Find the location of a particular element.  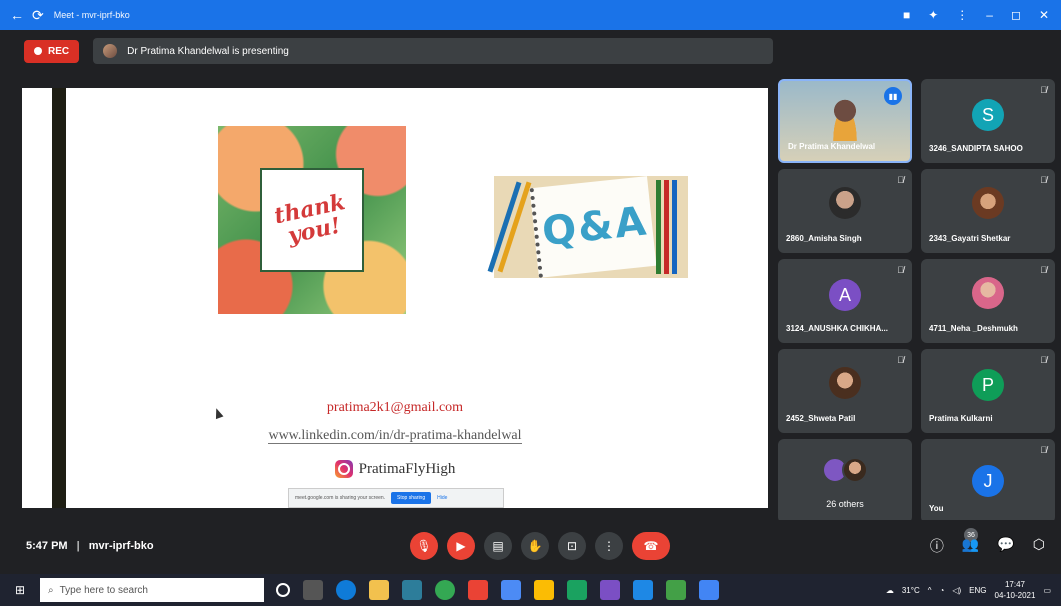

maximize-button: ◻ is located at coordinates (1016, 15).